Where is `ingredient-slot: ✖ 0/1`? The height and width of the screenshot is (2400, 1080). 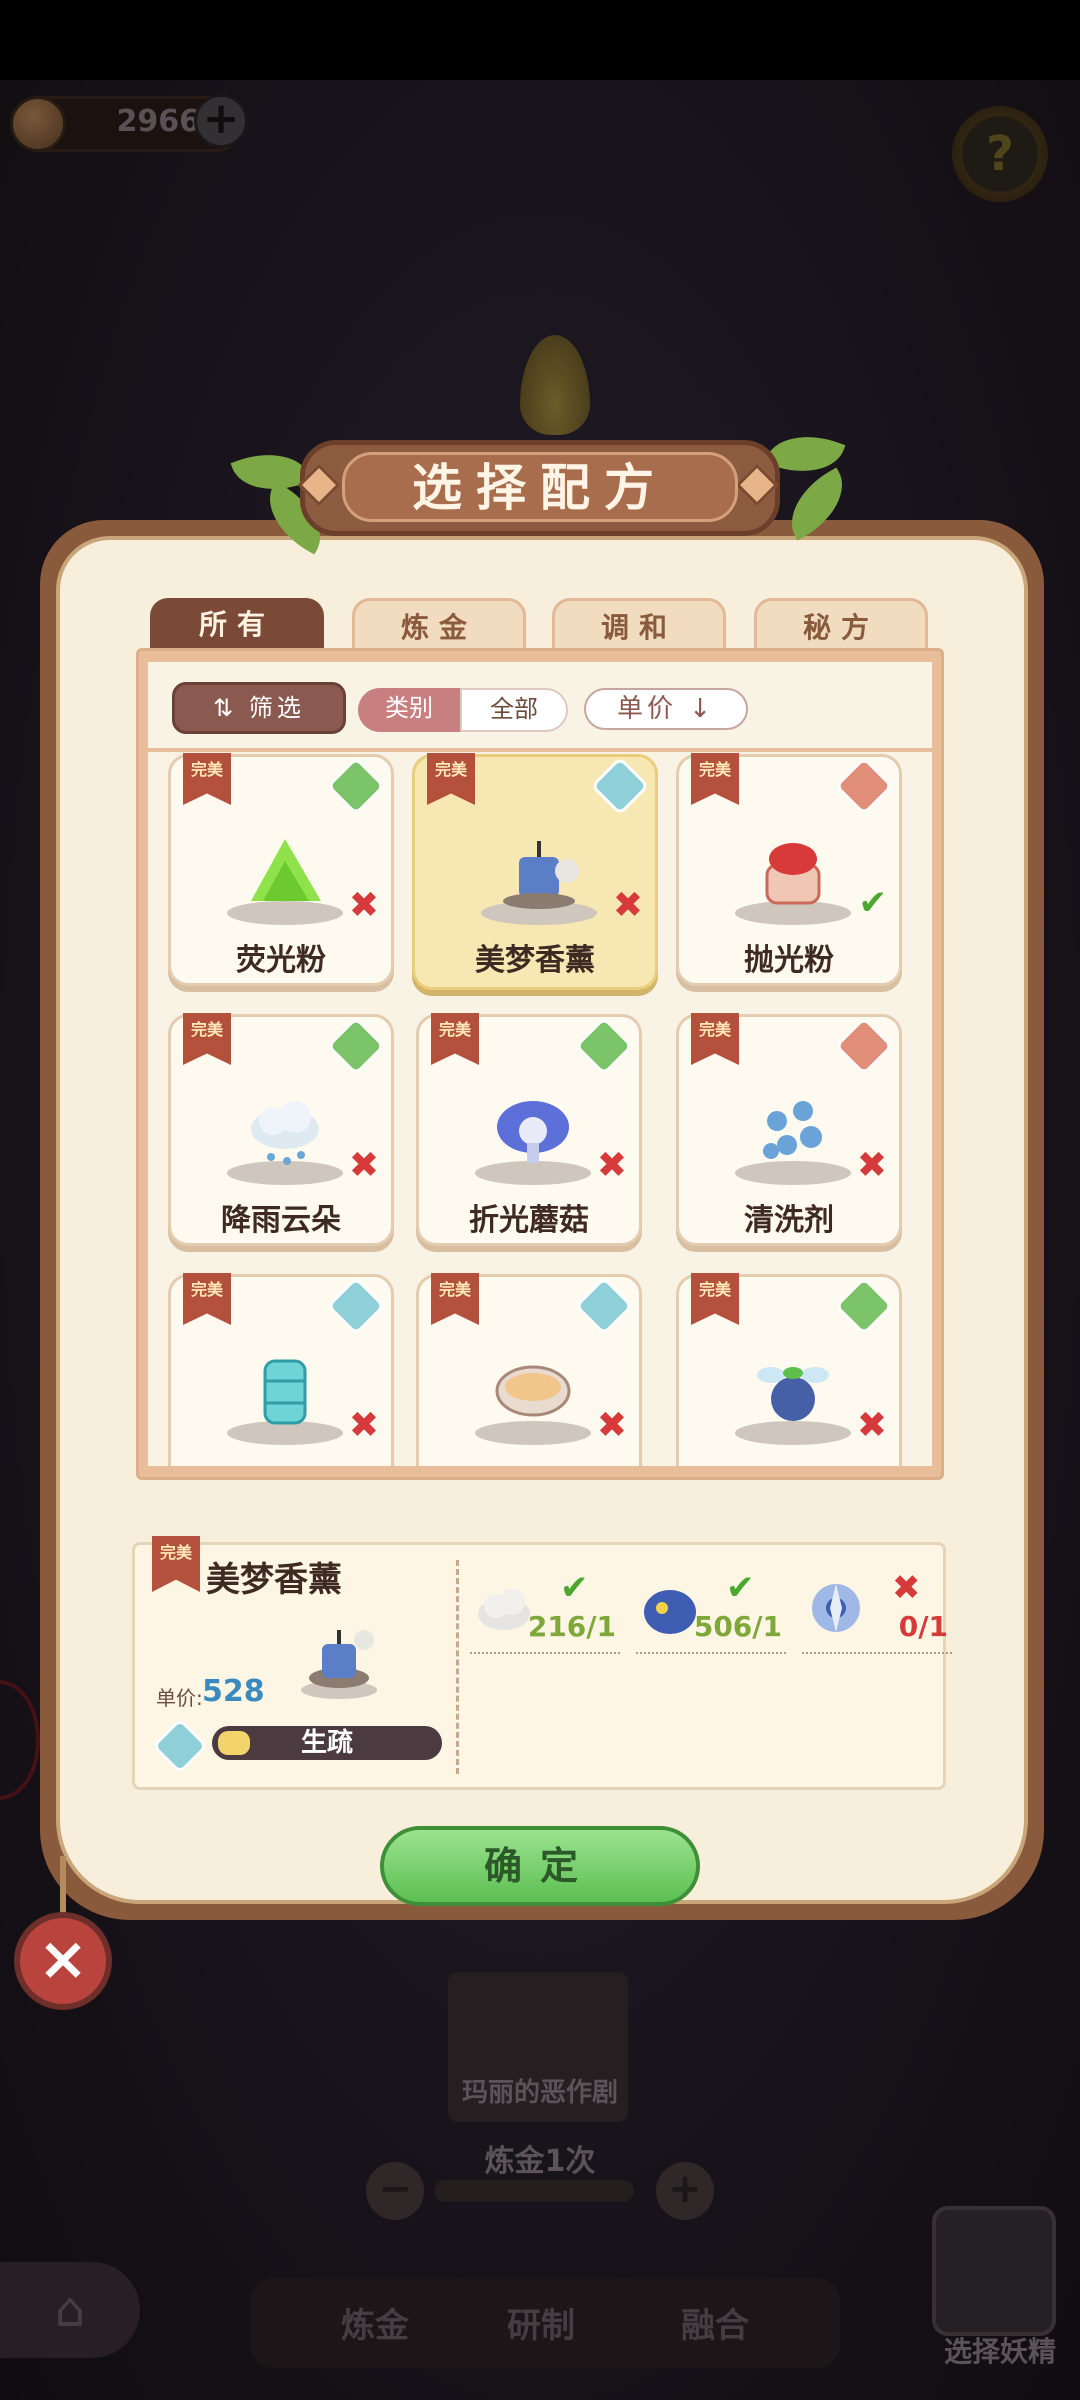 ingredient-slot: ✖ 0/1 is located at coordinates (877, 1611).